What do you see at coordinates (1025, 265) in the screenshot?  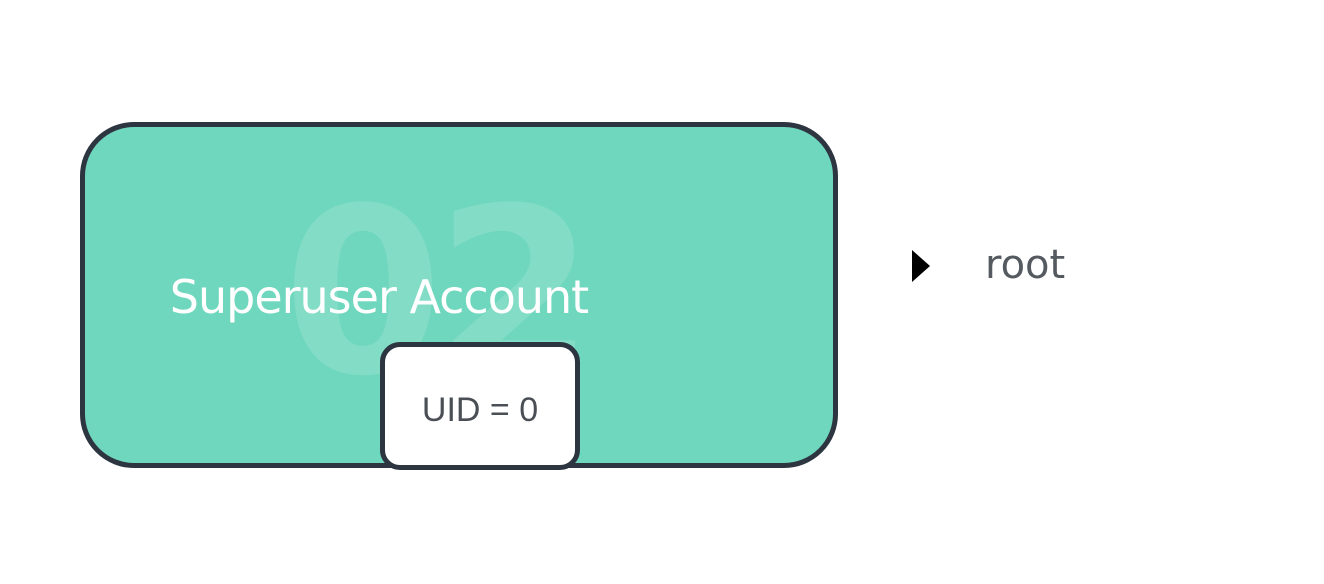 I see `root-label: root` at bounding box center [1025, 265].